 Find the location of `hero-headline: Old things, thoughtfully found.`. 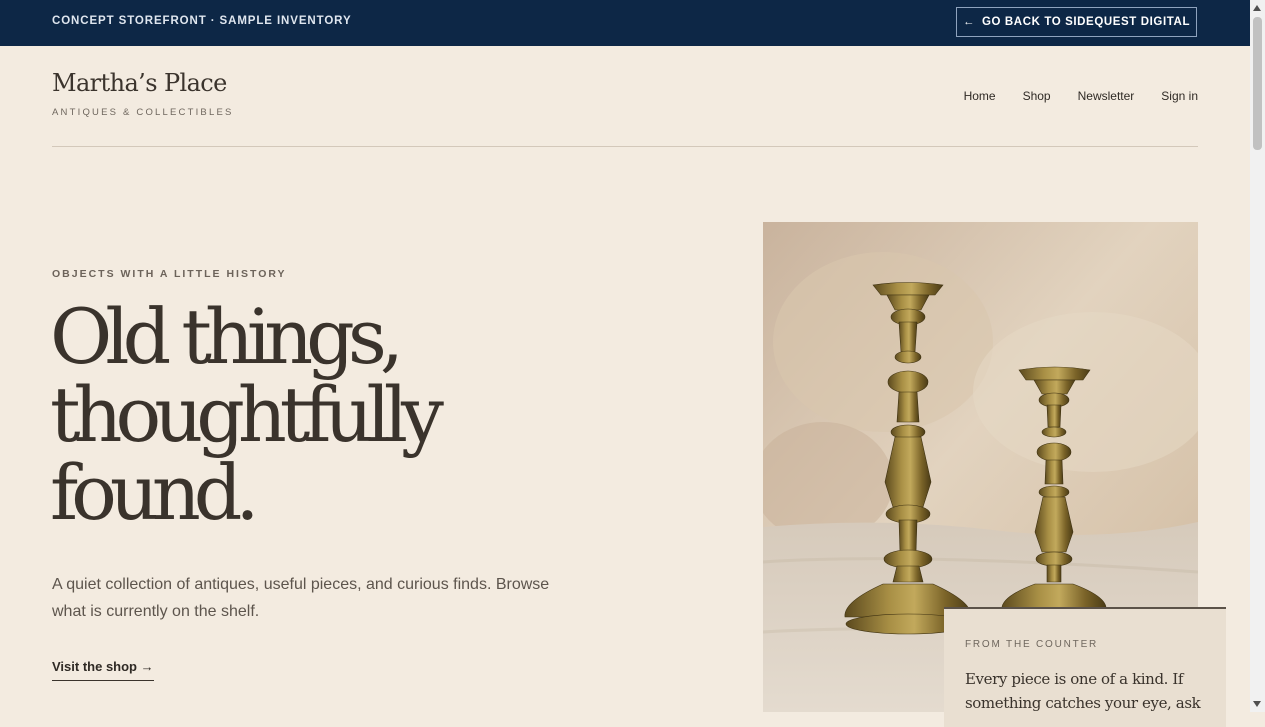

hero-headline: Old things, thoughtfully found. is located at coordinates (247, 414).